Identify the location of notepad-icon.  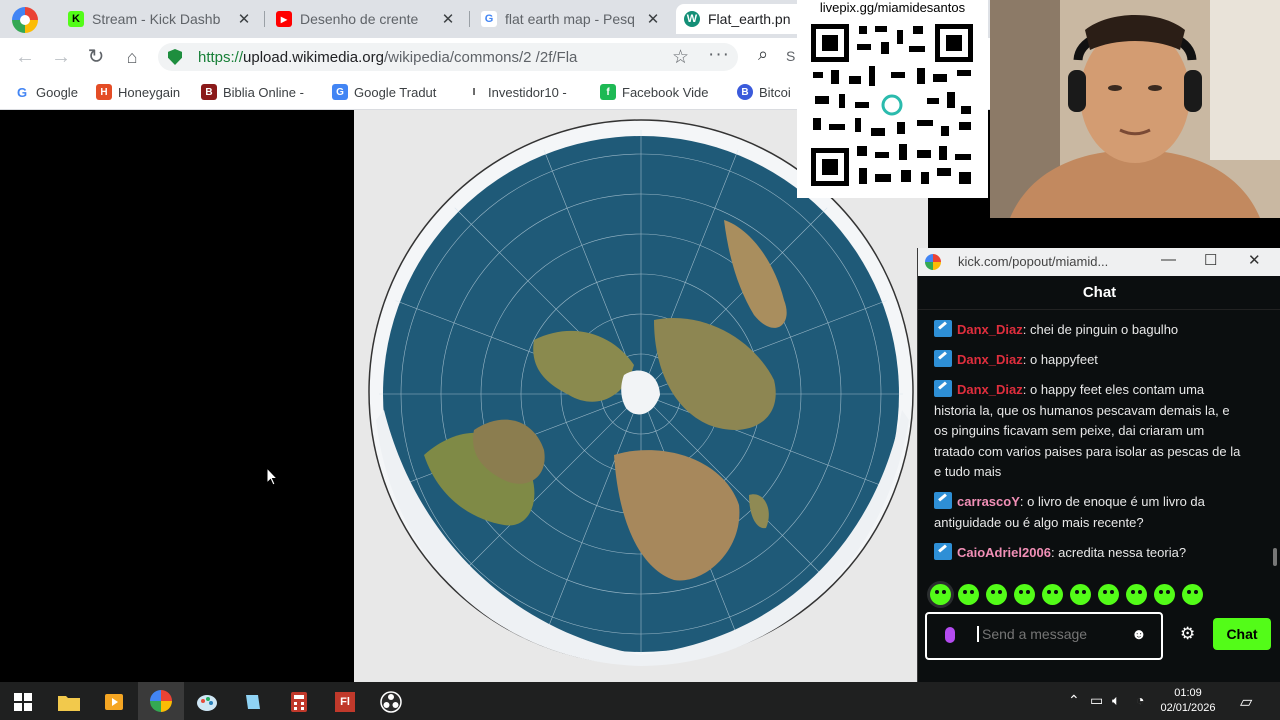
(253, 702).